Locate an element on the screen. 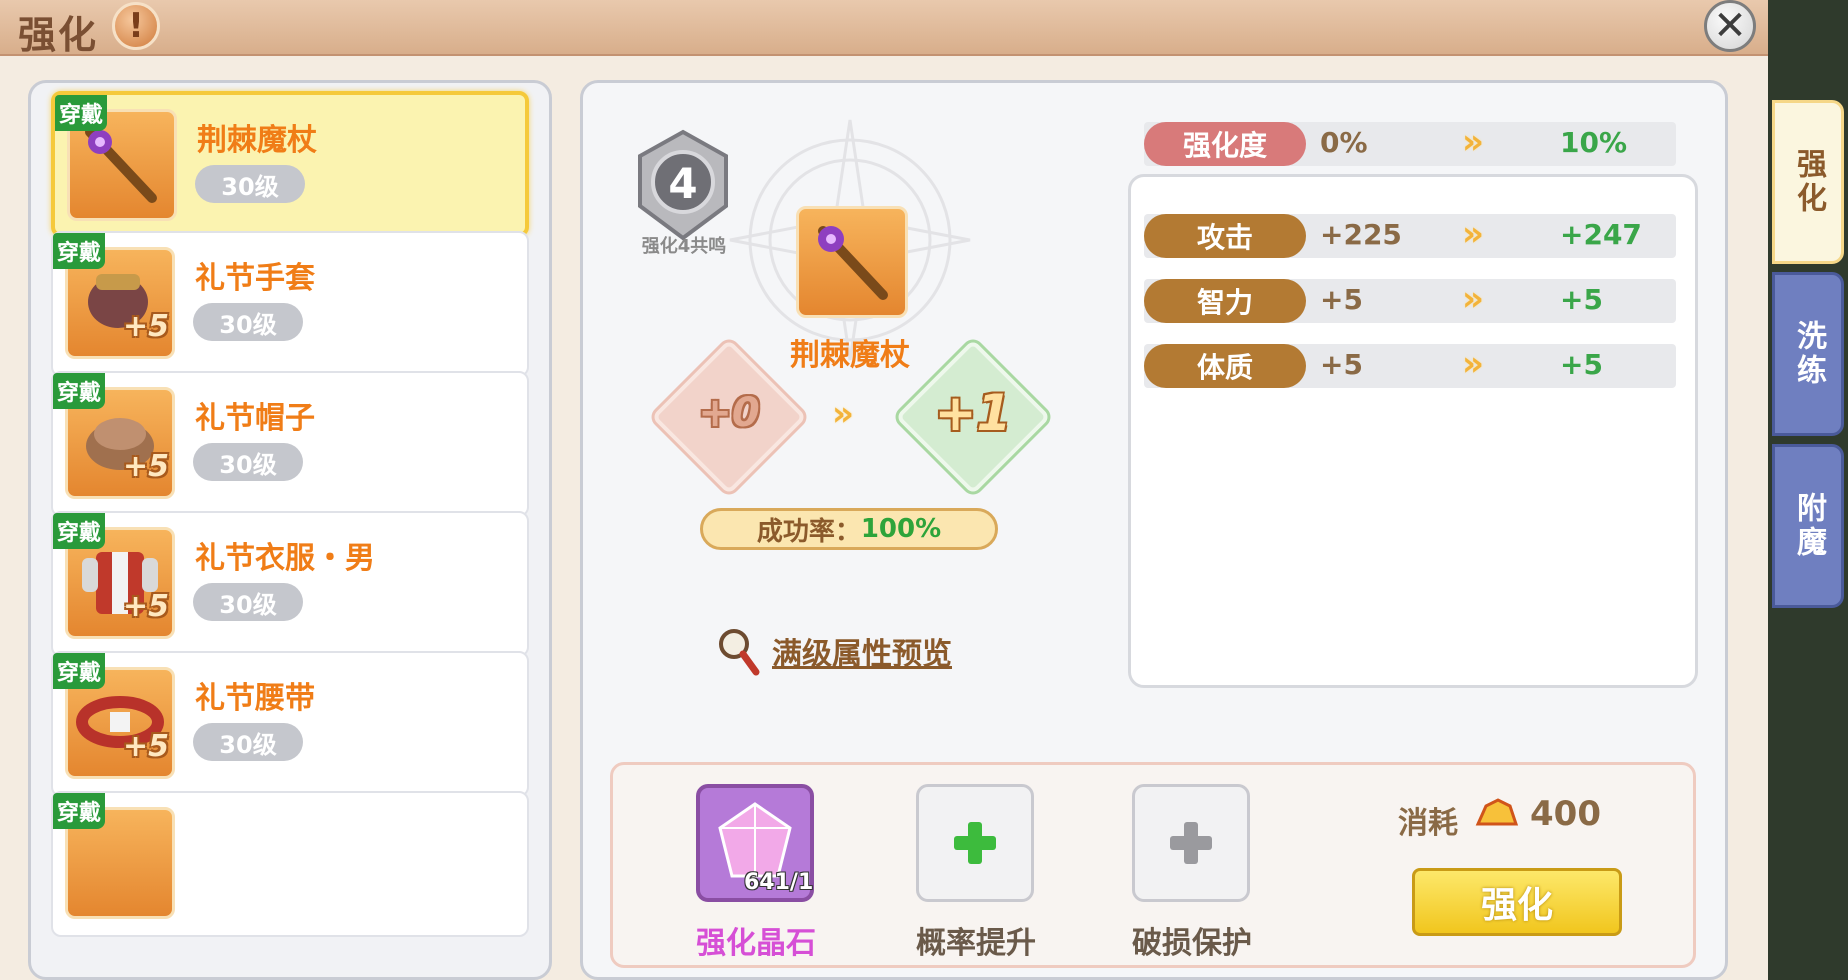 The image size is (1848, 980). tab-enhance: 强化 is located at coordinates (1808, 182).